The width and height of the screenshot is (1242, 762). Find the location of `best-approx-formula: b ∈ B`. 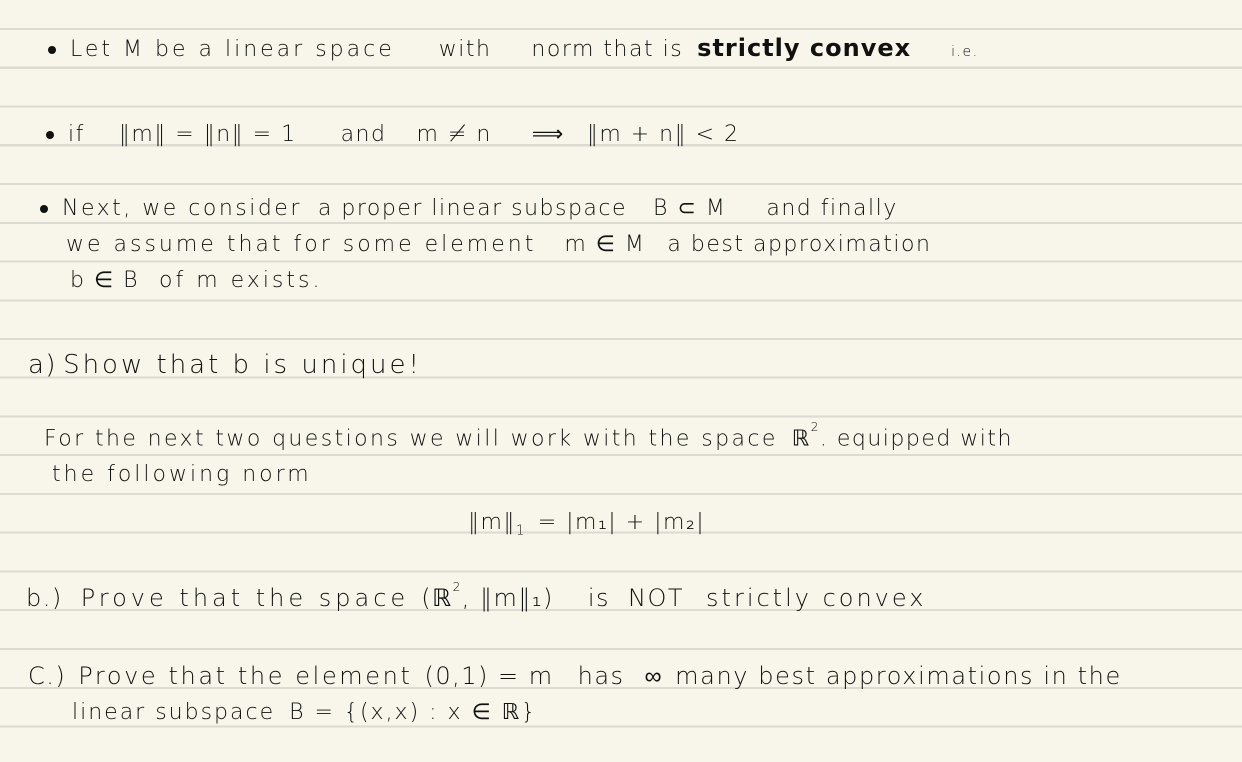

best-approx-formula: b ∈ B is located at coordinates (105, 280).